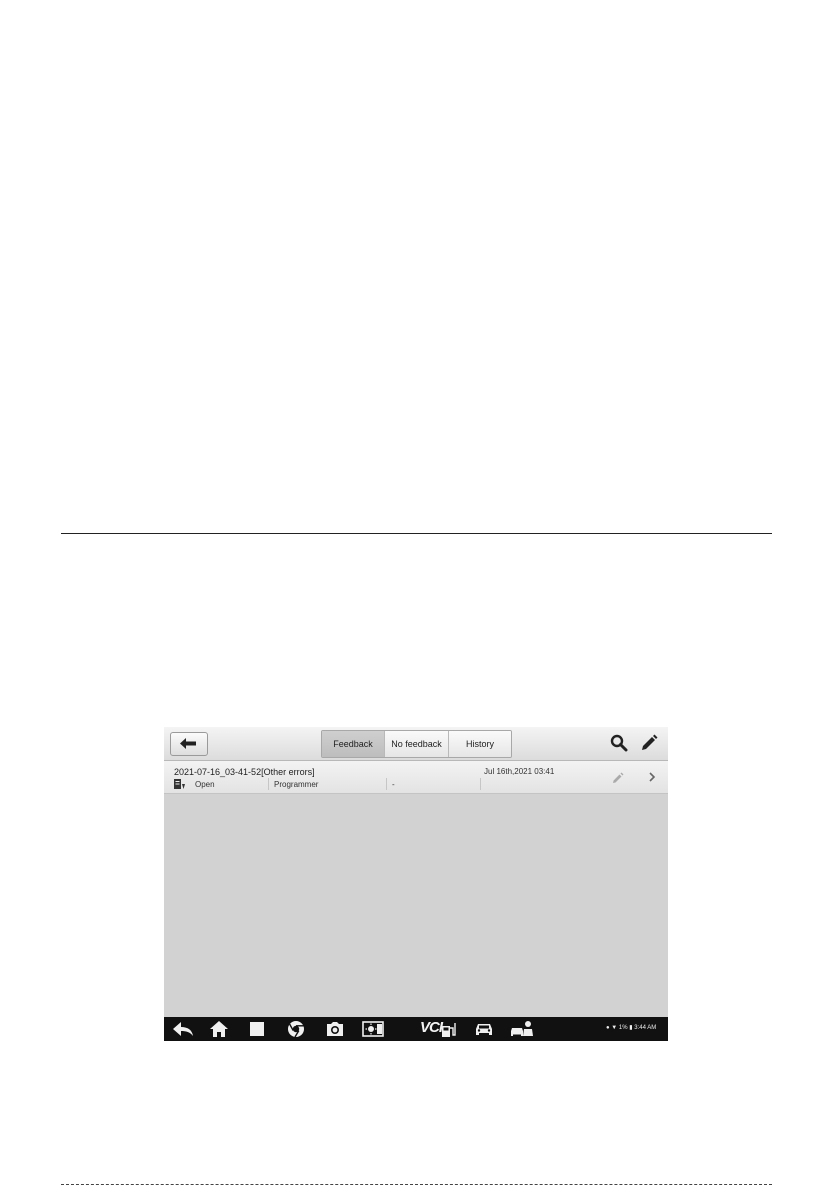 The image size is (832, 1198). What do you see at coordinates (623, 1028) in the screenshot?
I see `battery-level: 1%` at bounding box center [623, 1028].